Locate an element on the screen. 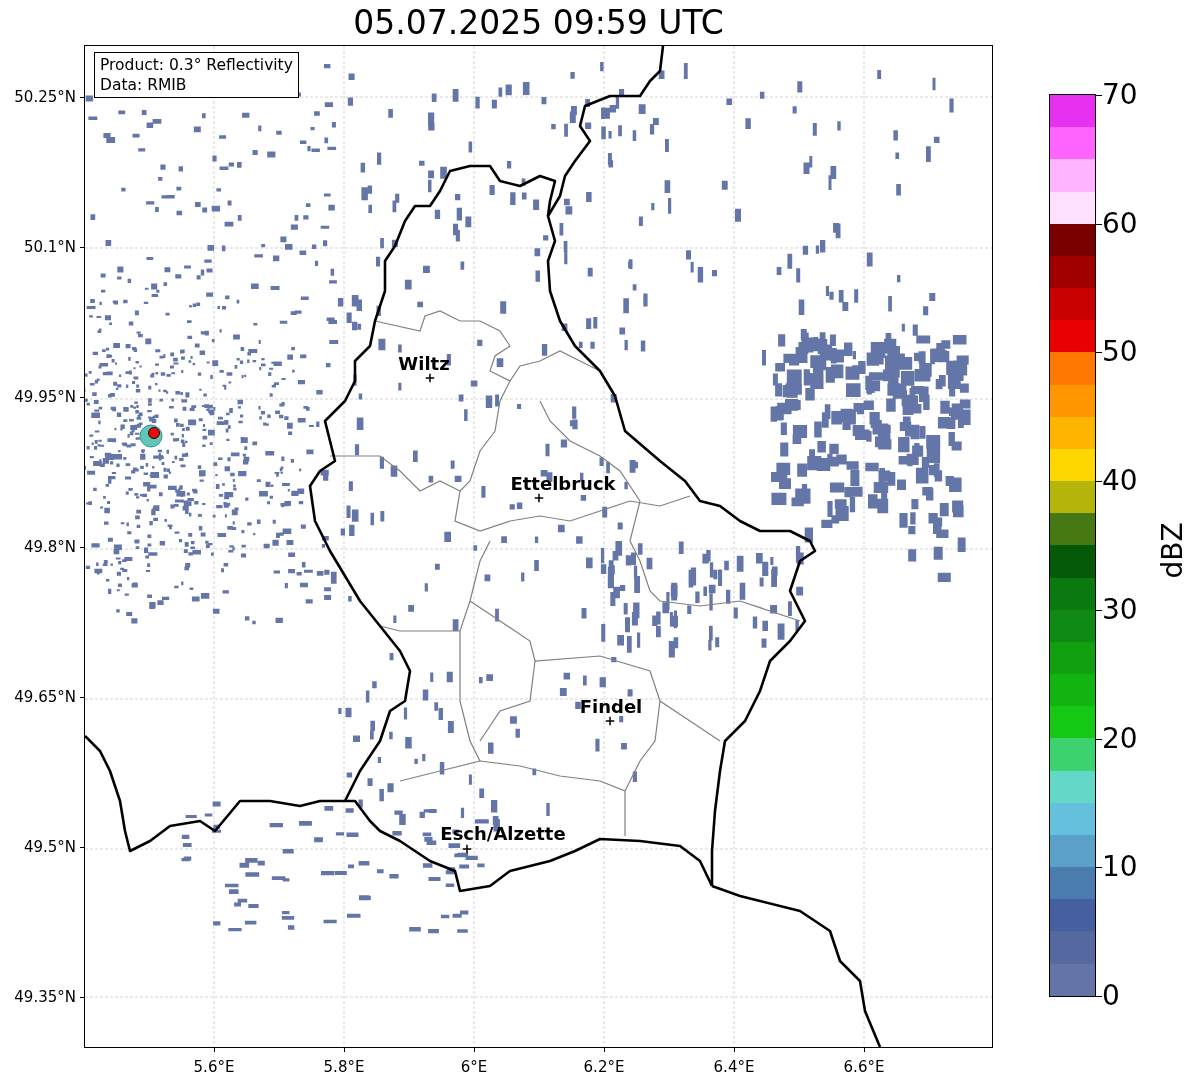 The height and width of the screenshot is (1081, 1184). city-label: Findel is located at coordinates (611, 706).